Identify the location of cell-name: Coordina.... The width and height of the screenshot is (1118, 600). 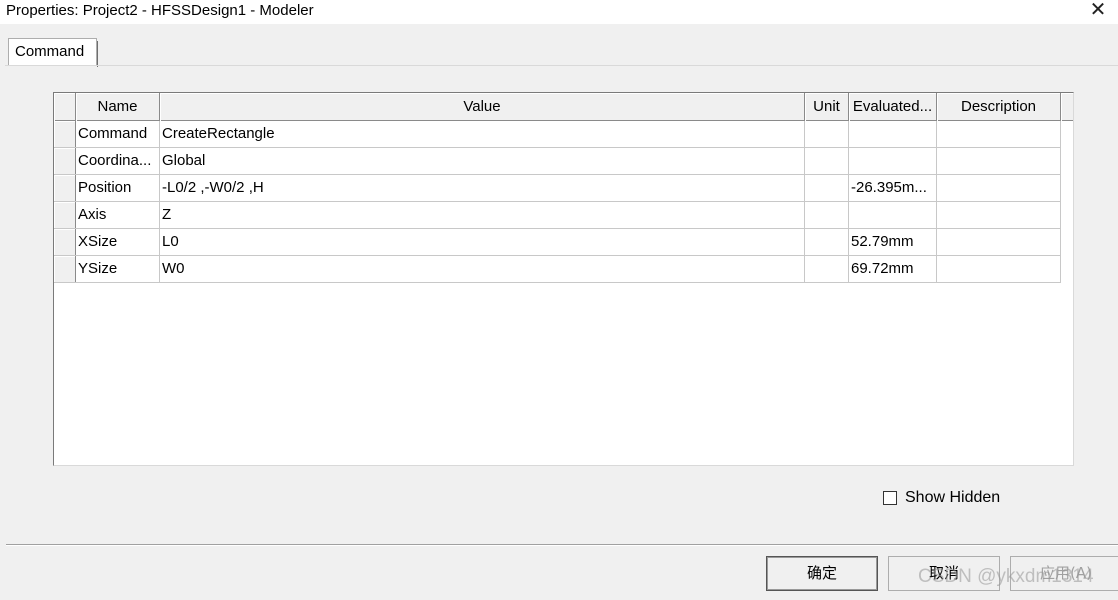
(118, 161).